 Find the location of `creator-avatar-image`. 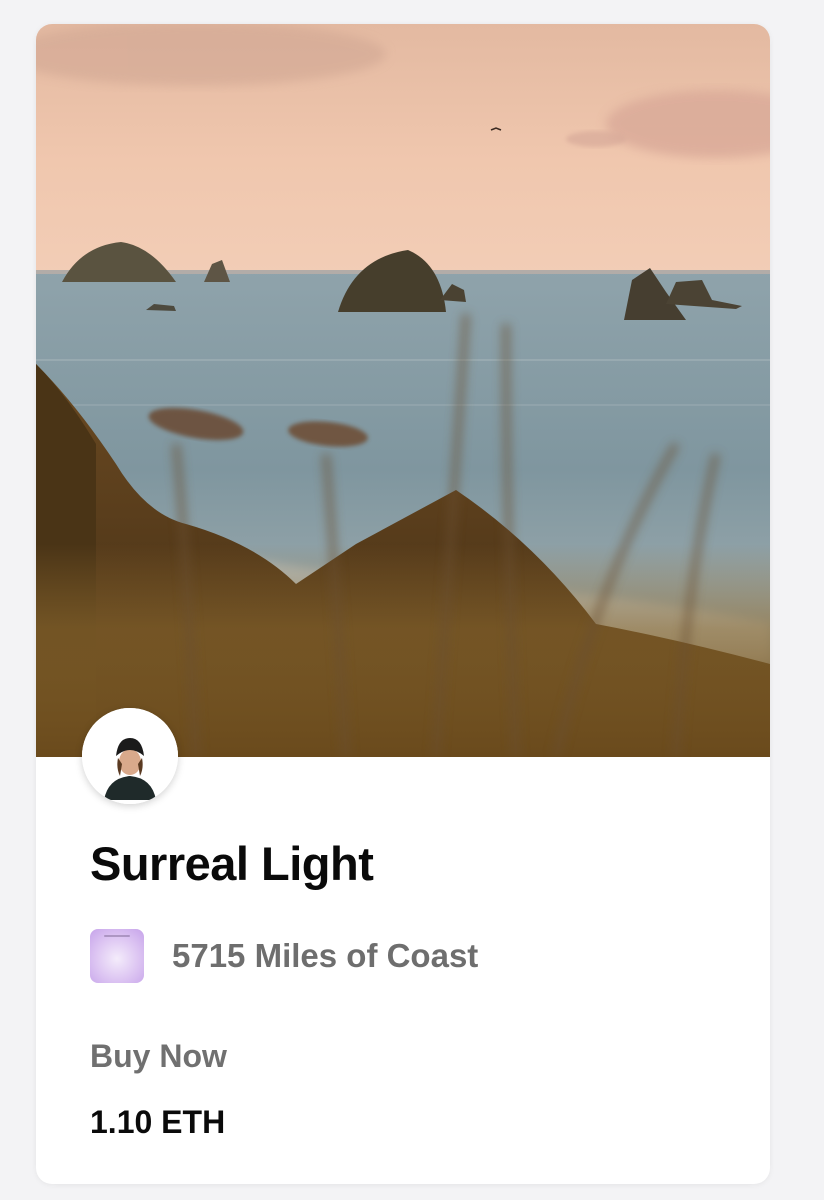

creator-avatar-image is located at coordinates (130, 756).